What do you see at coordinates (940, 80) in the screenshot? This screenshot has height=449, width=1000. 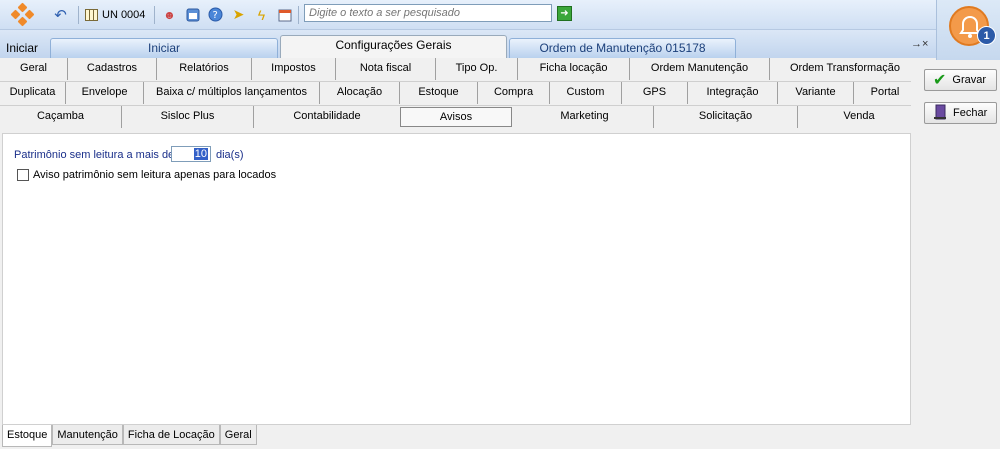 I see `checkmark-icon: ✔` at bounding box center [940, 80].